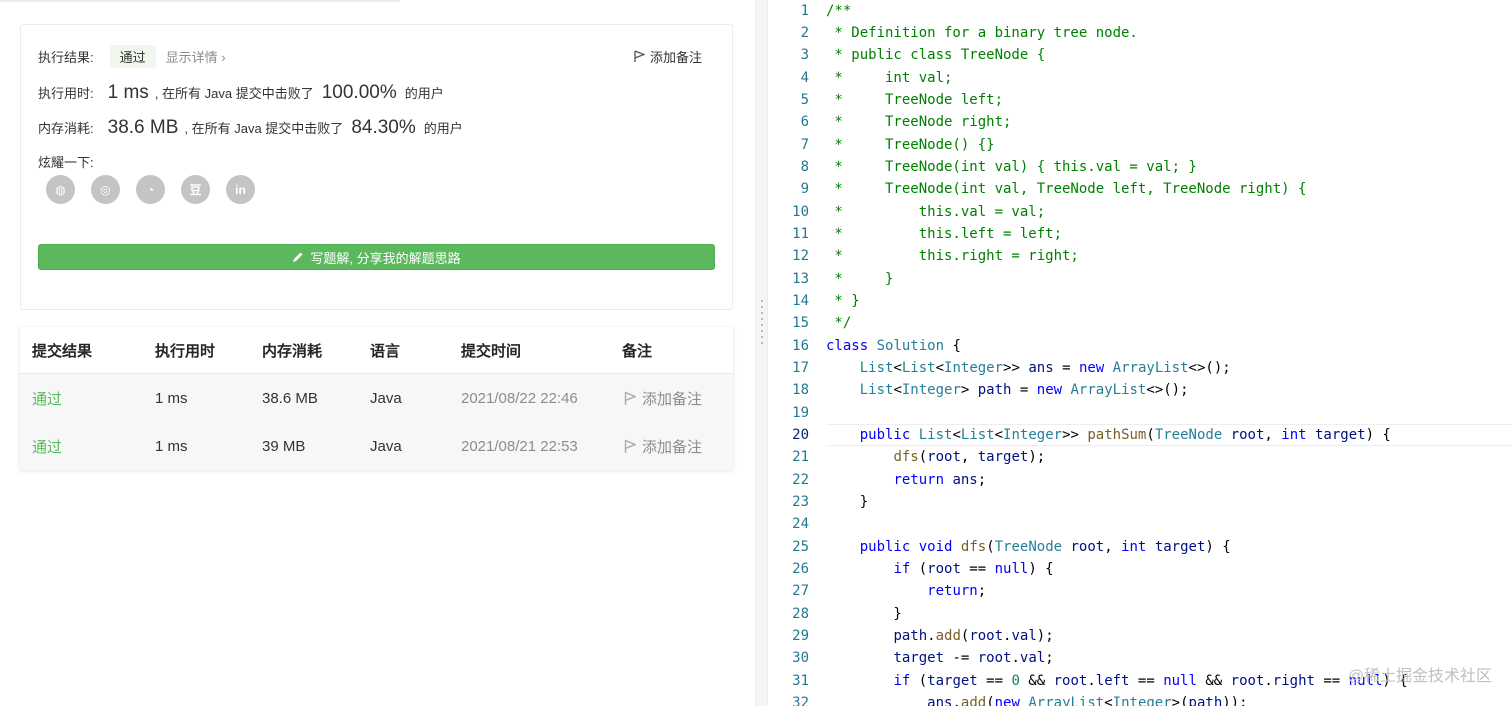 Image resolution: width=1512 pixels, height=706 pixels. Describe the element at coordinates (804, 167) in the screenshot. I see `line-number: 8` at that location.